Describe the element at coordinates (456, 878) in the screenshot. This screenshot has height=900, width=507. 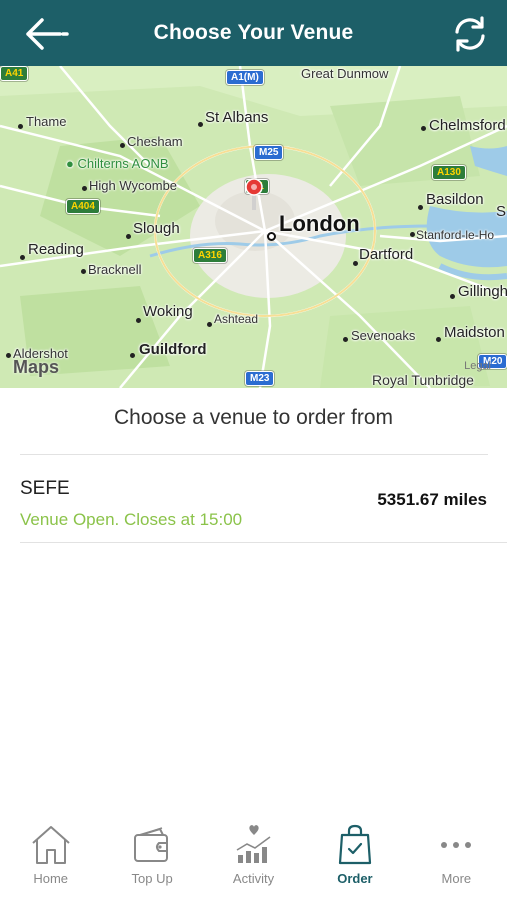
I see `tab-more-label: More` at that location.